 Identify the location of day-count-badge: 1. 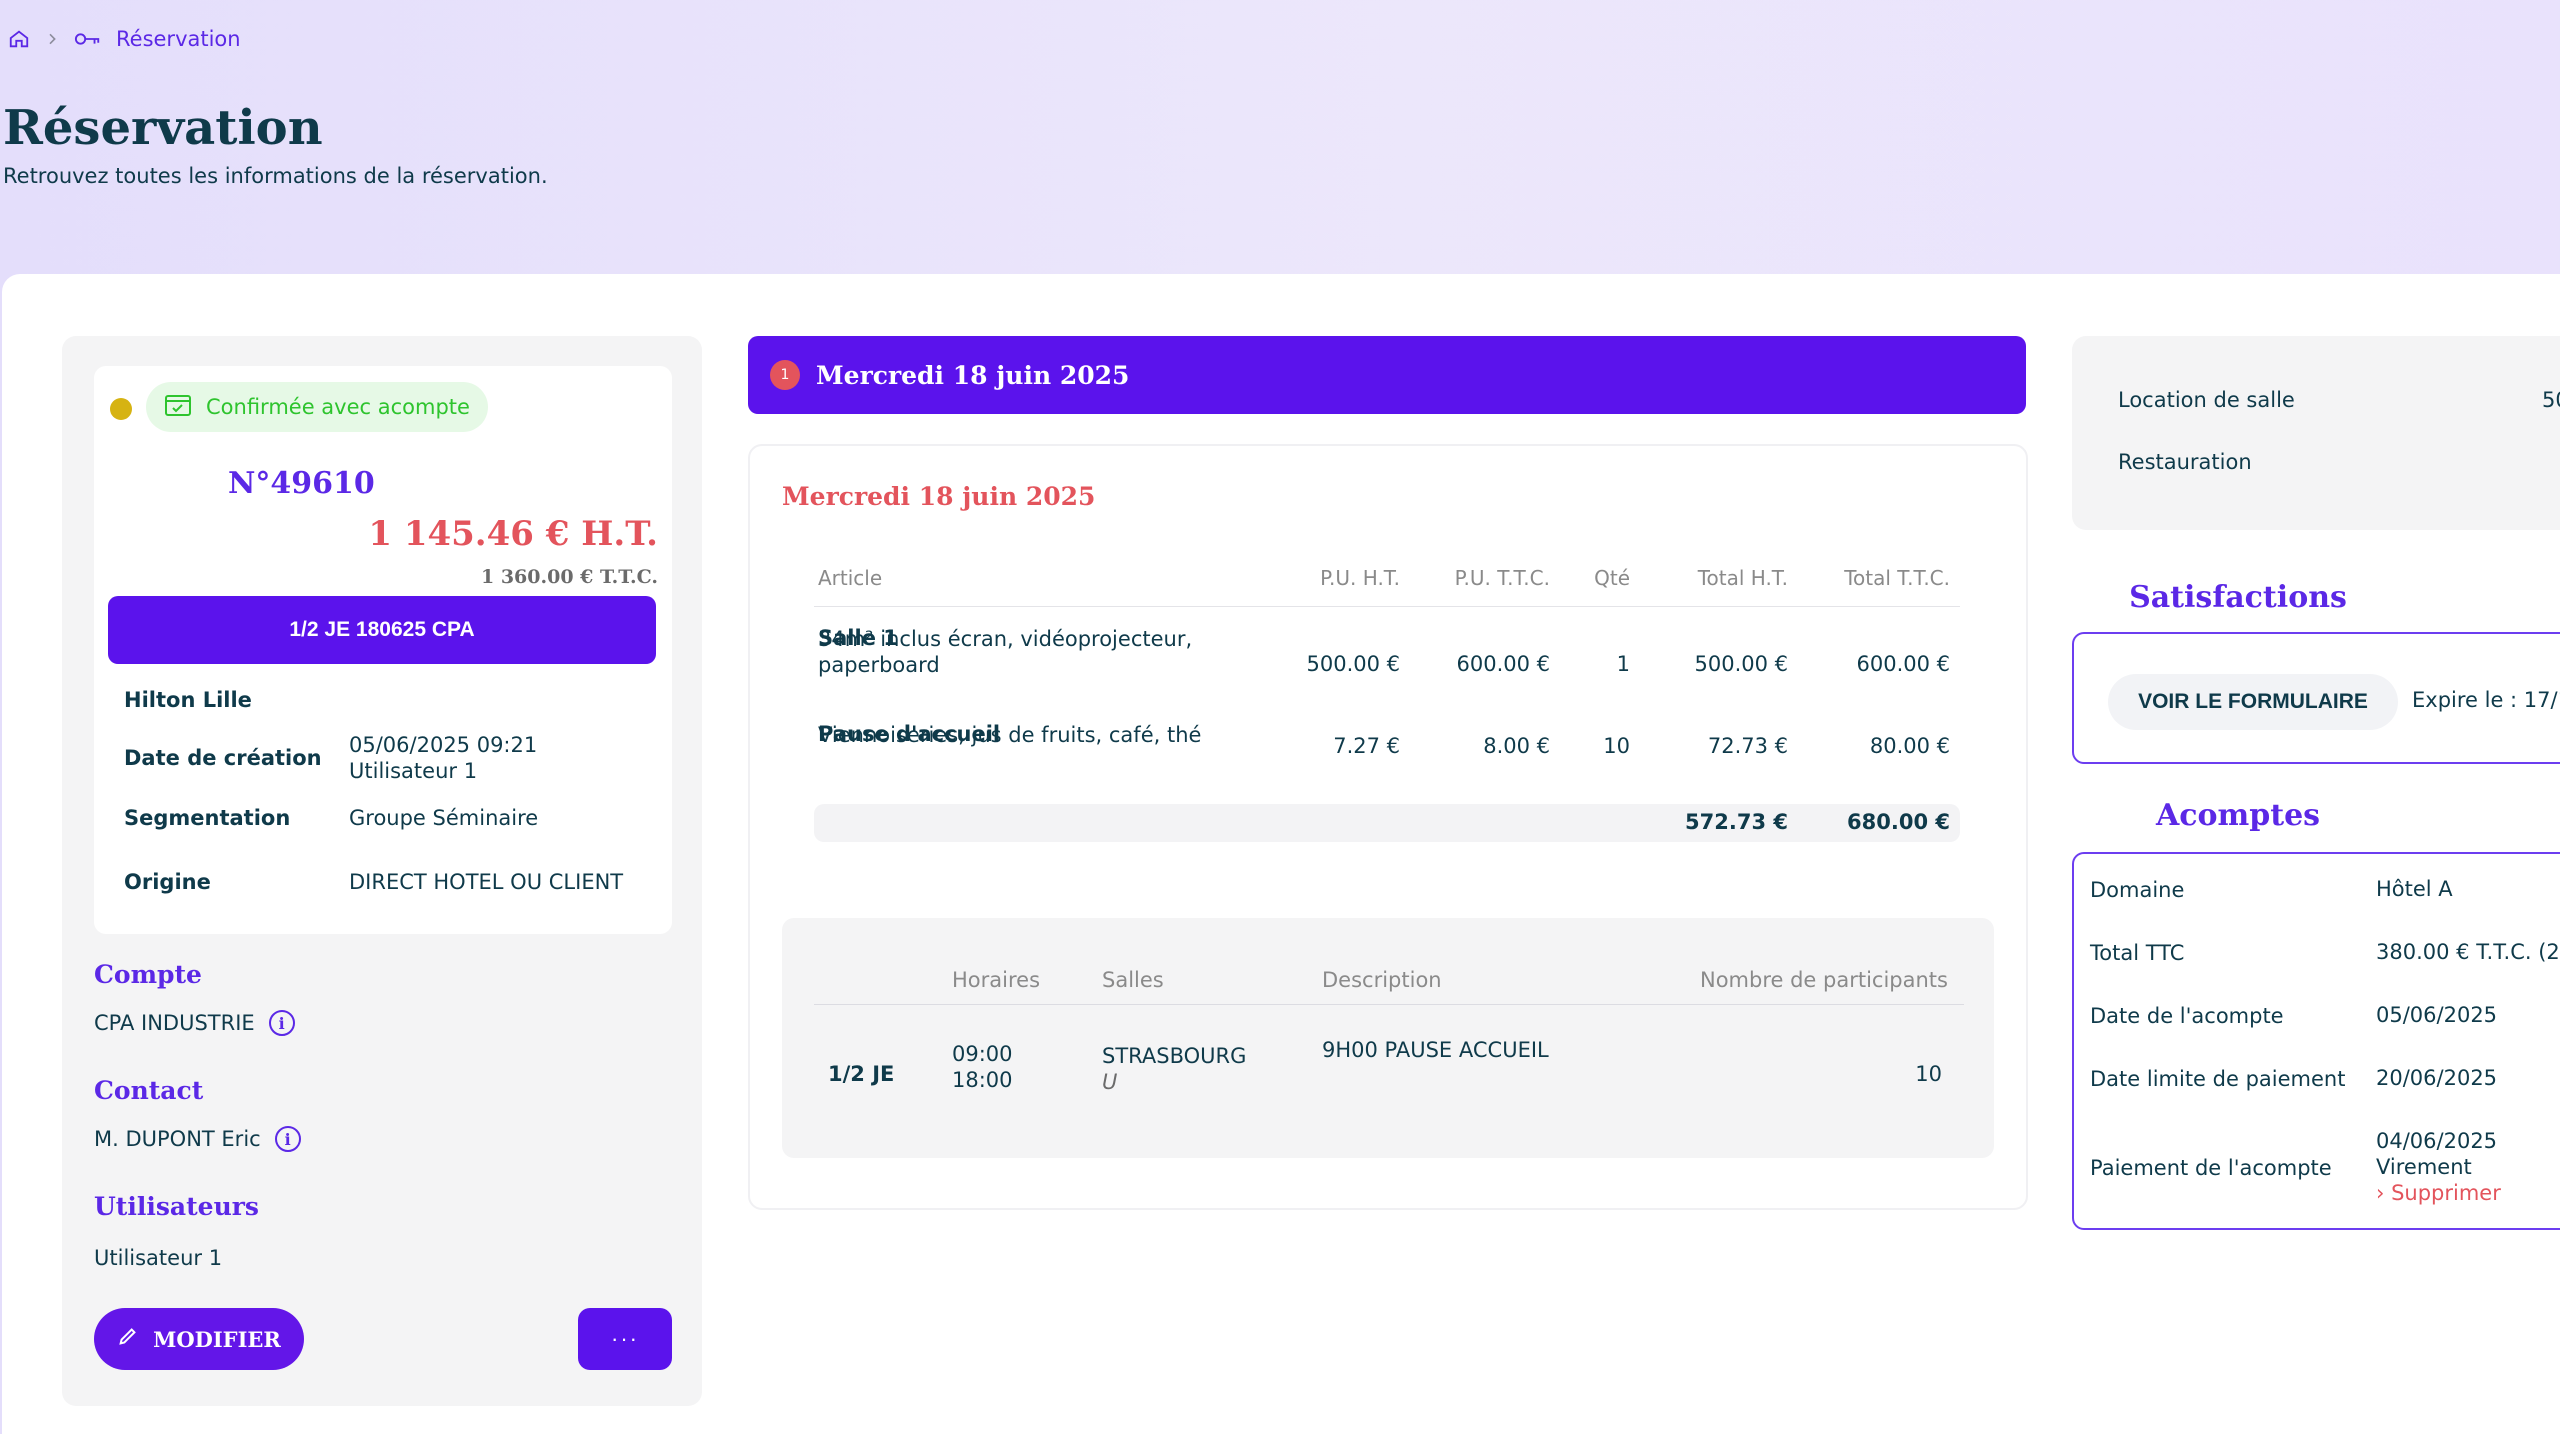
(785, 375).